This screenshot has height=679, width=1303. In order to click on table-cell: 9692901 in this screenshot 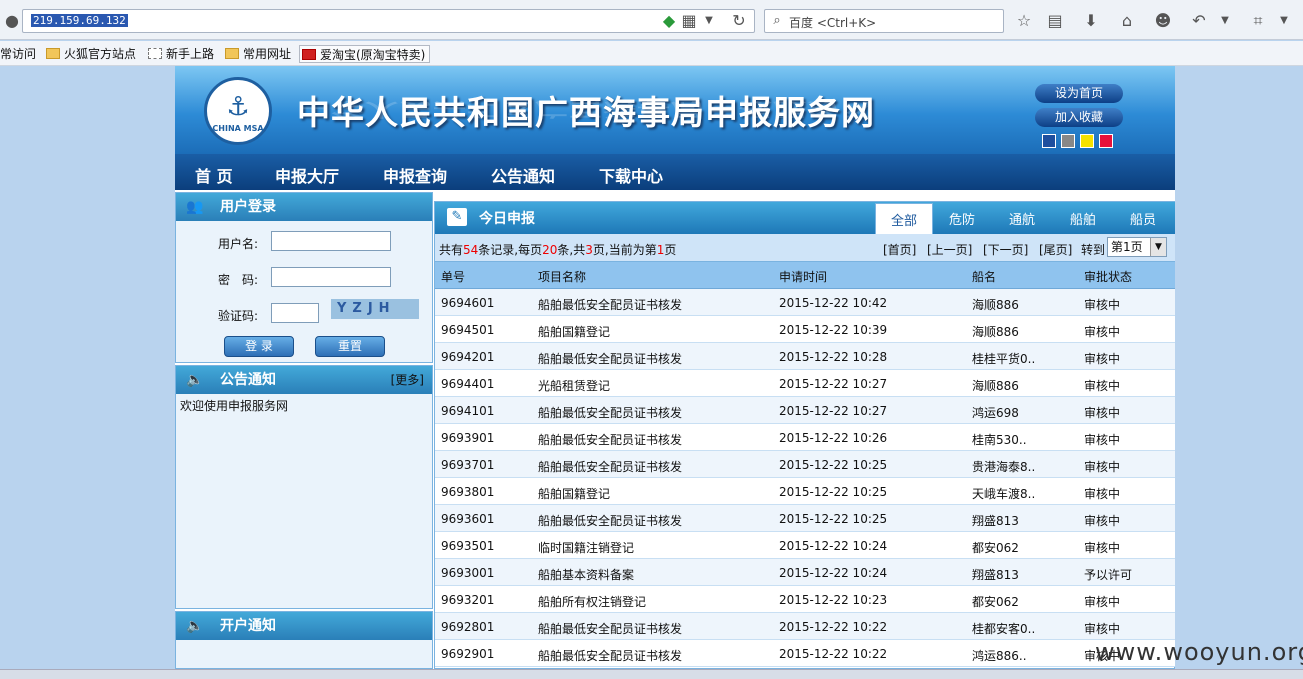, I will do `click(468, 654)`.